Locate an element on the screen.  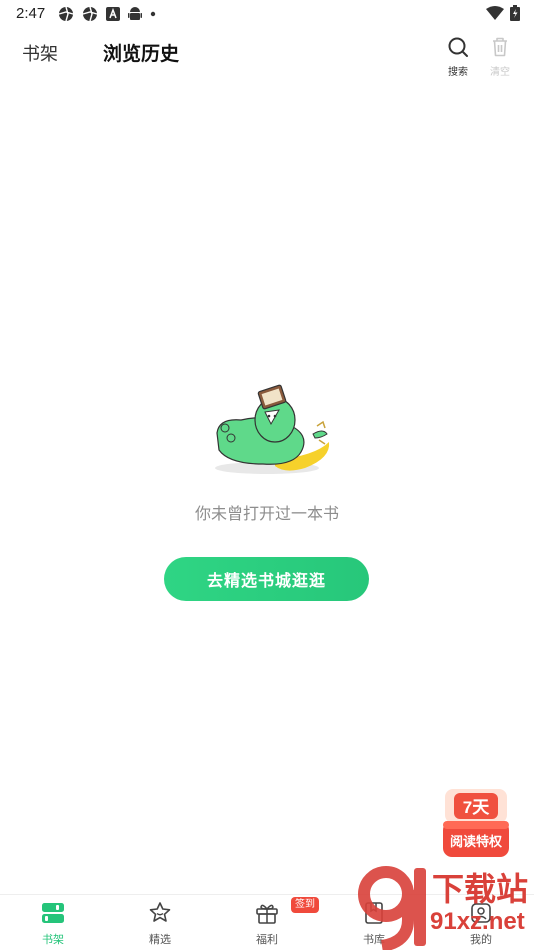
status-system-icons is located at coordinates (503, 13).